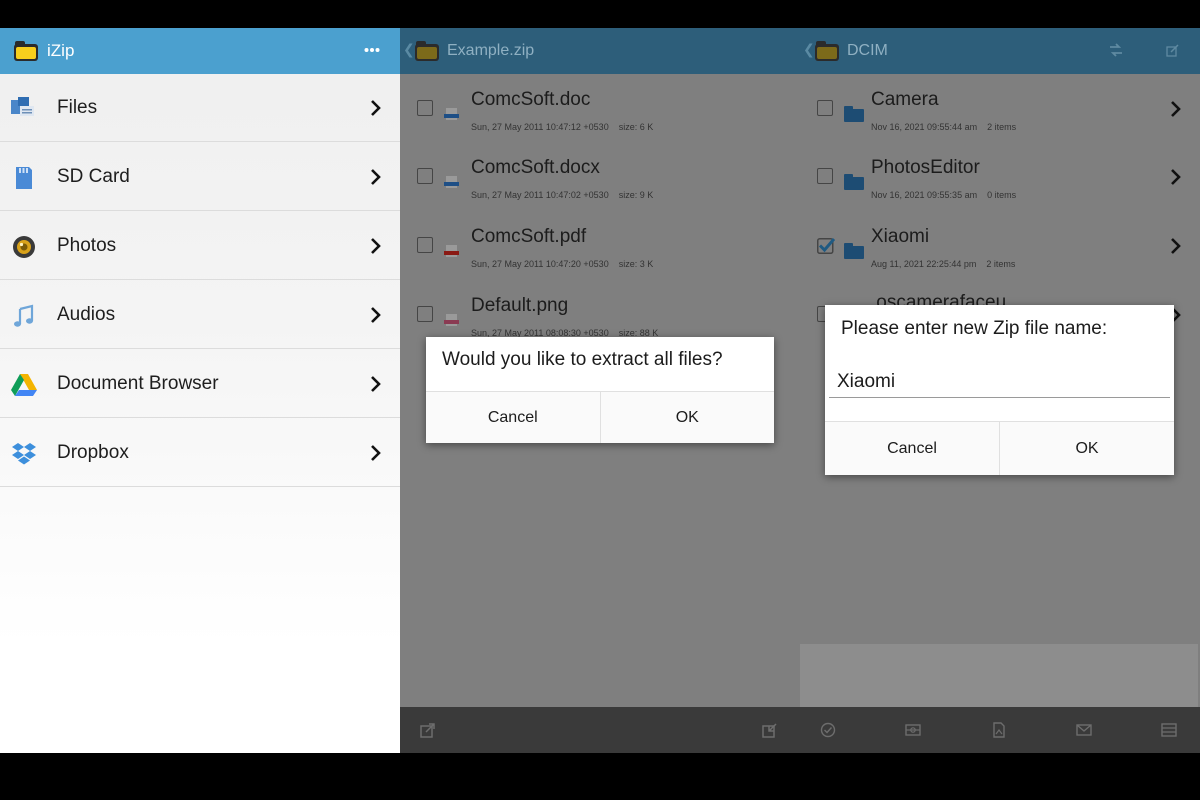  Describe the element at coordinates (93, 453) in the screenshot. I see `menu-label-dropbox: Dropbox` at that location.